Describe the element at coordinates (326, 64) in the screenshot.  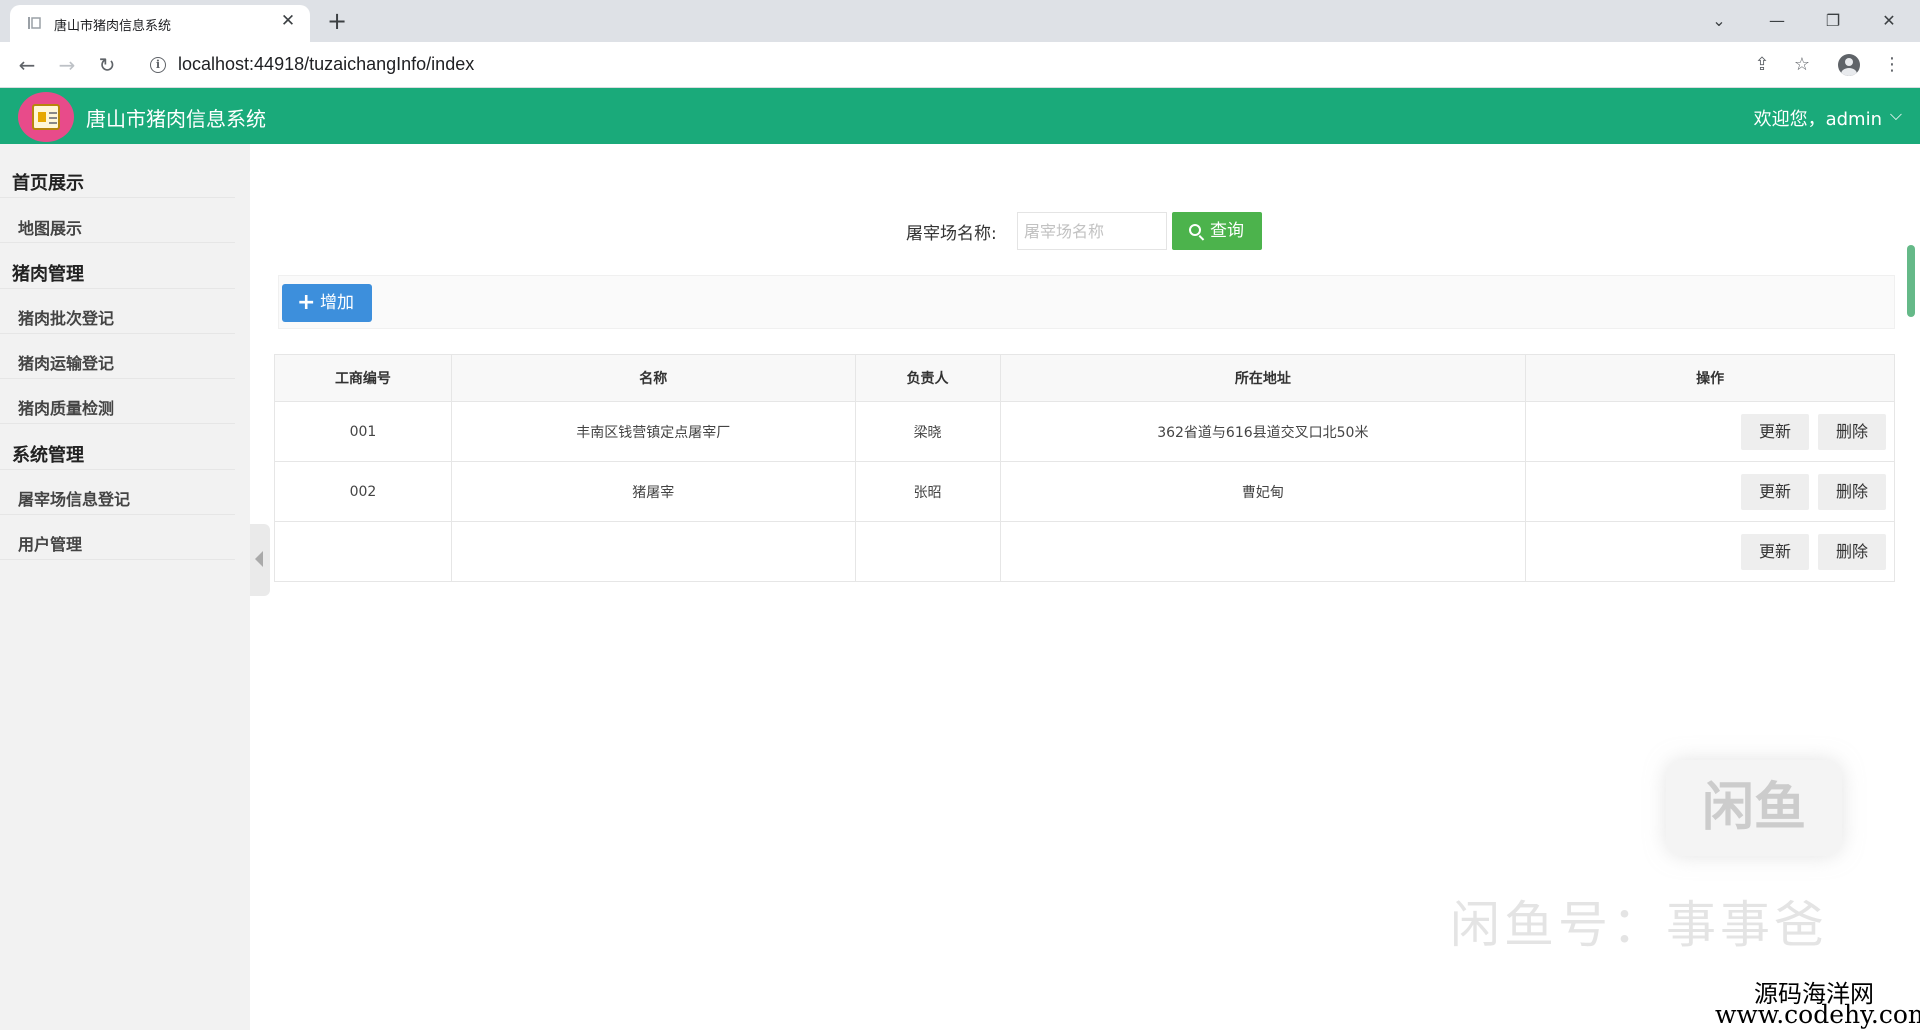
I see `url-text: localhost:44918/tuzaichangInfo/index` at that location.